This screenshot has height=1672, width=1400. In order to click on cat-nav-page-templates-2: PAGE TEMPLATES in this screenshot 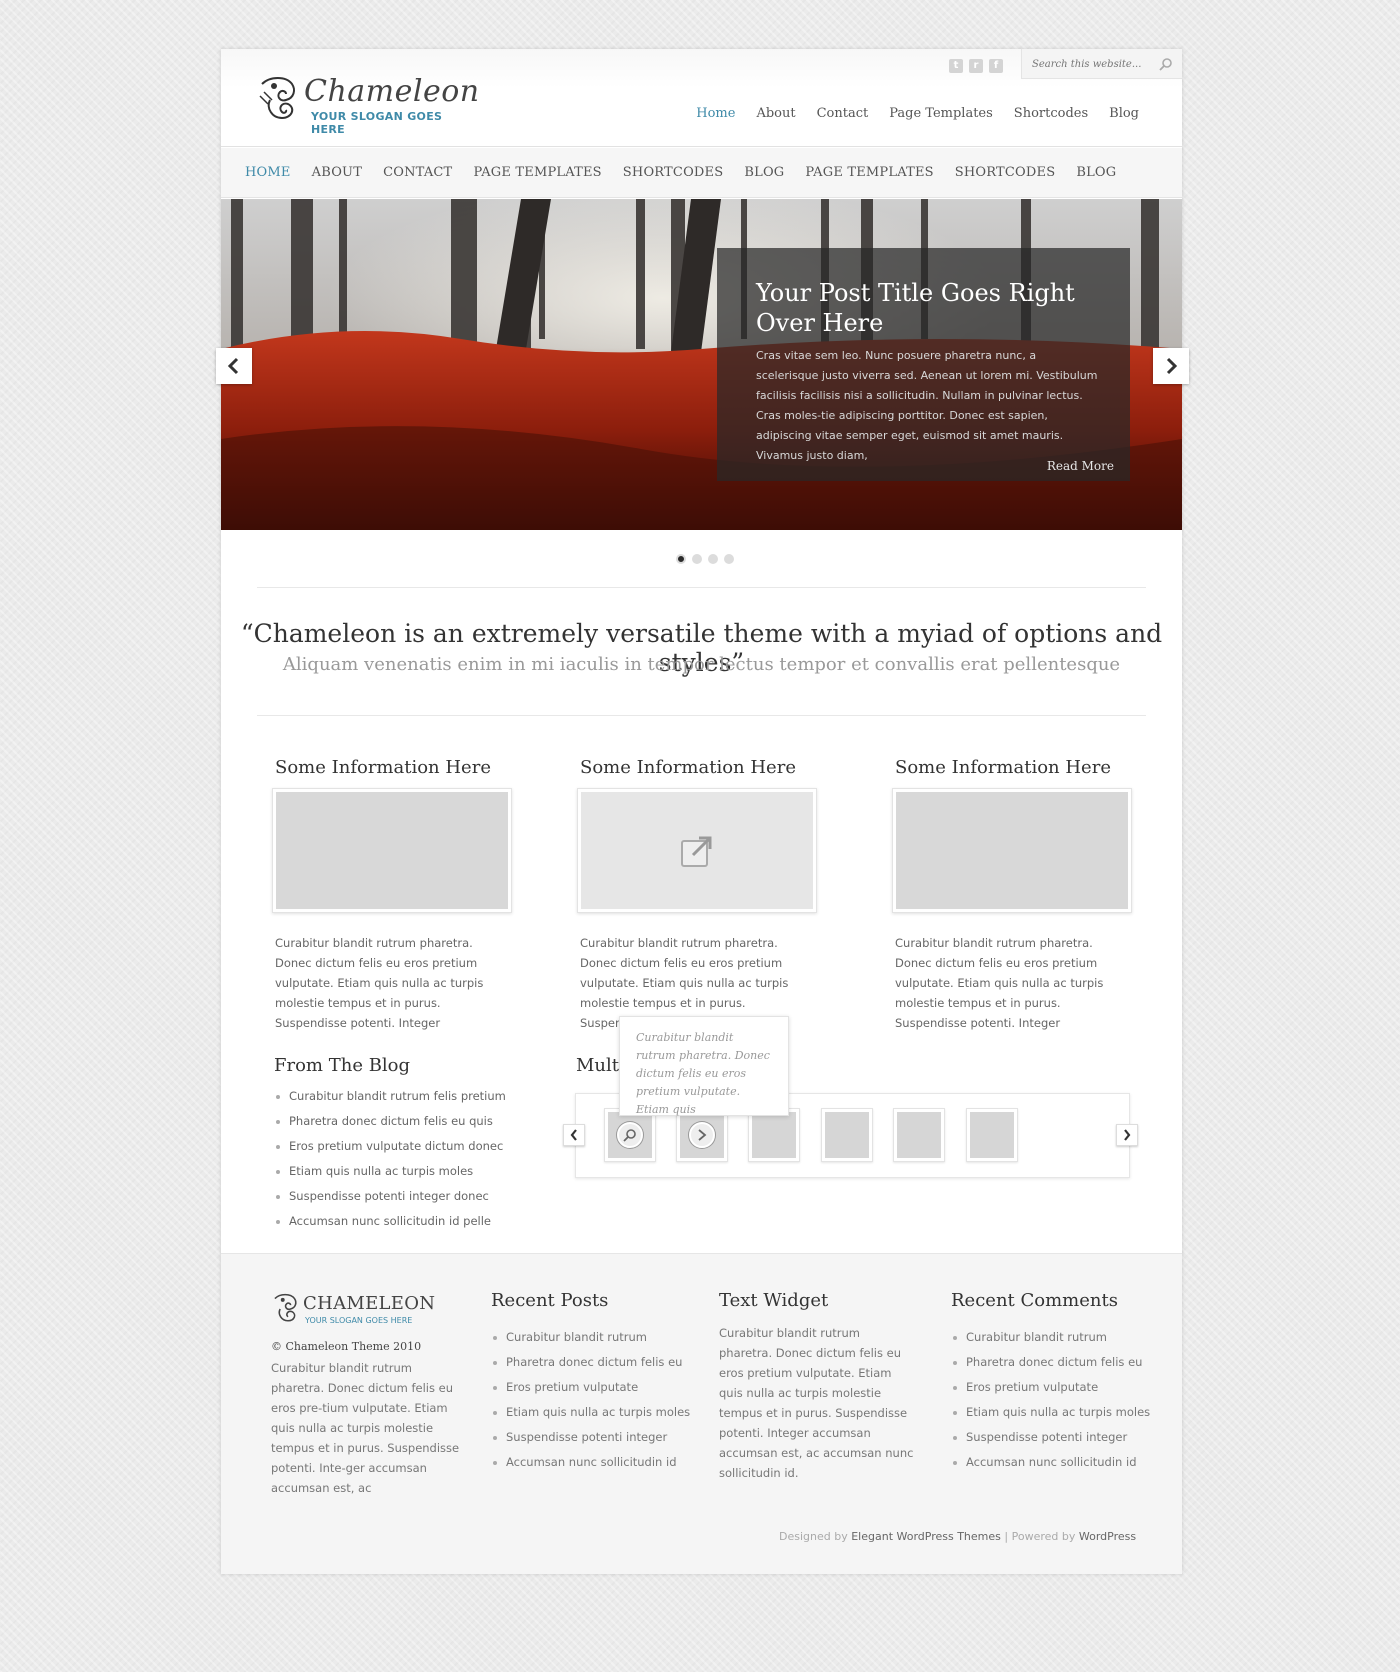, I will do `click(869, 172)`.